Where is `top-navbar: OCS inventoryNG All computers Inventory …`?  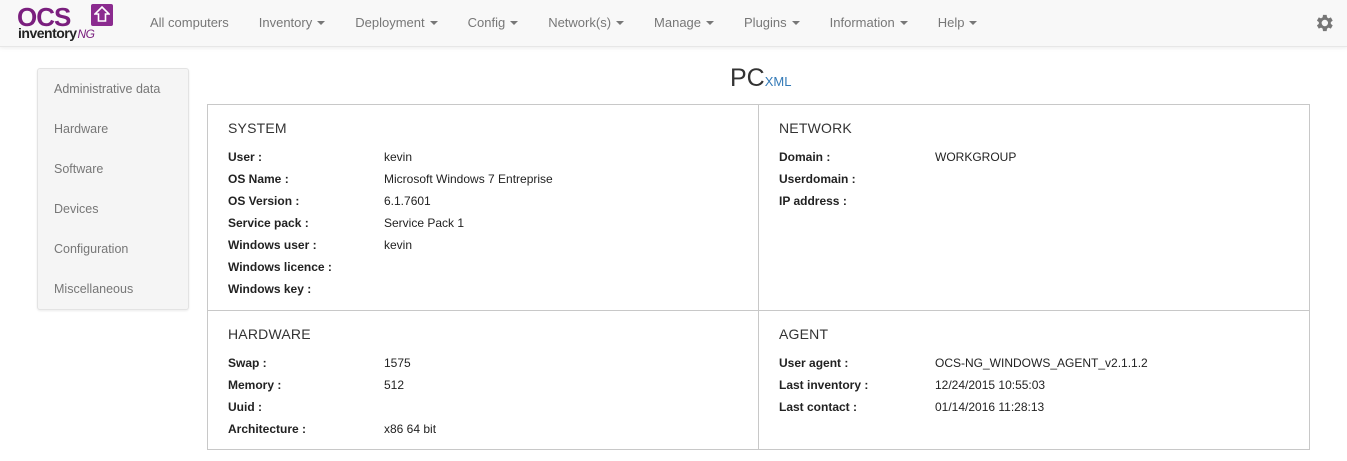
top-navbar: OCS inventoryNG All computers Inventory … is located at coordinates (673, 23).